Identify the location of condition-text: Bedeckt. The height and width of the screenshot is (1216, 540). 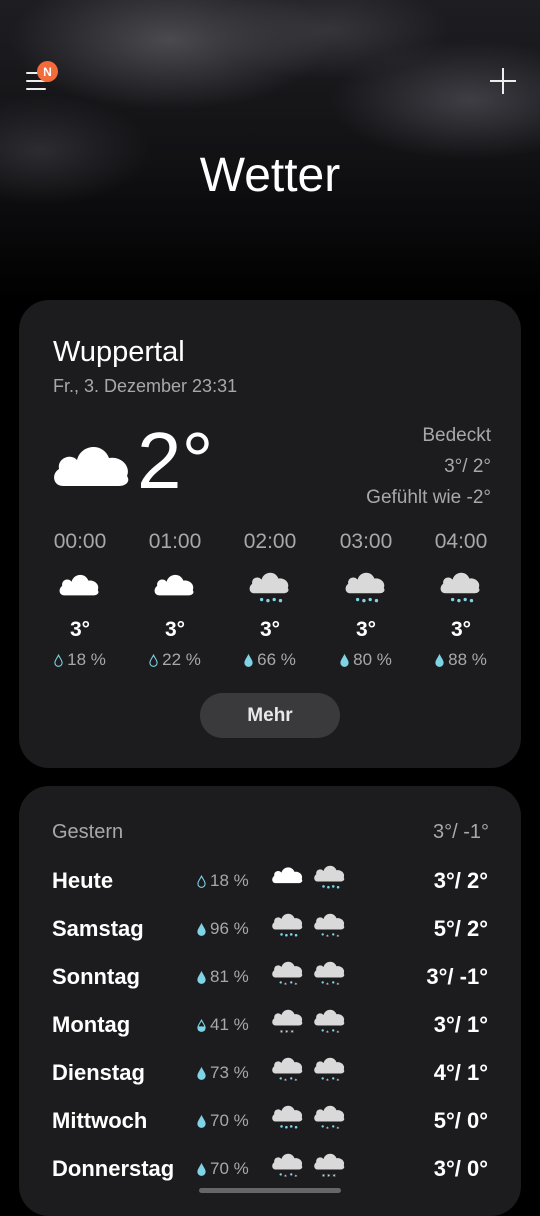
(456, 435).